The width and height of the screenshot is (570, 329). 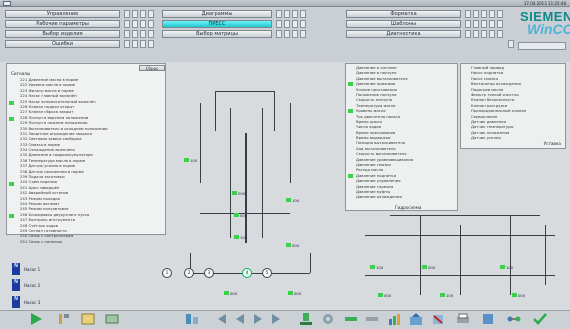 I want to click on nav-diagrams: Диаграммы, so click(x=217, y=14).